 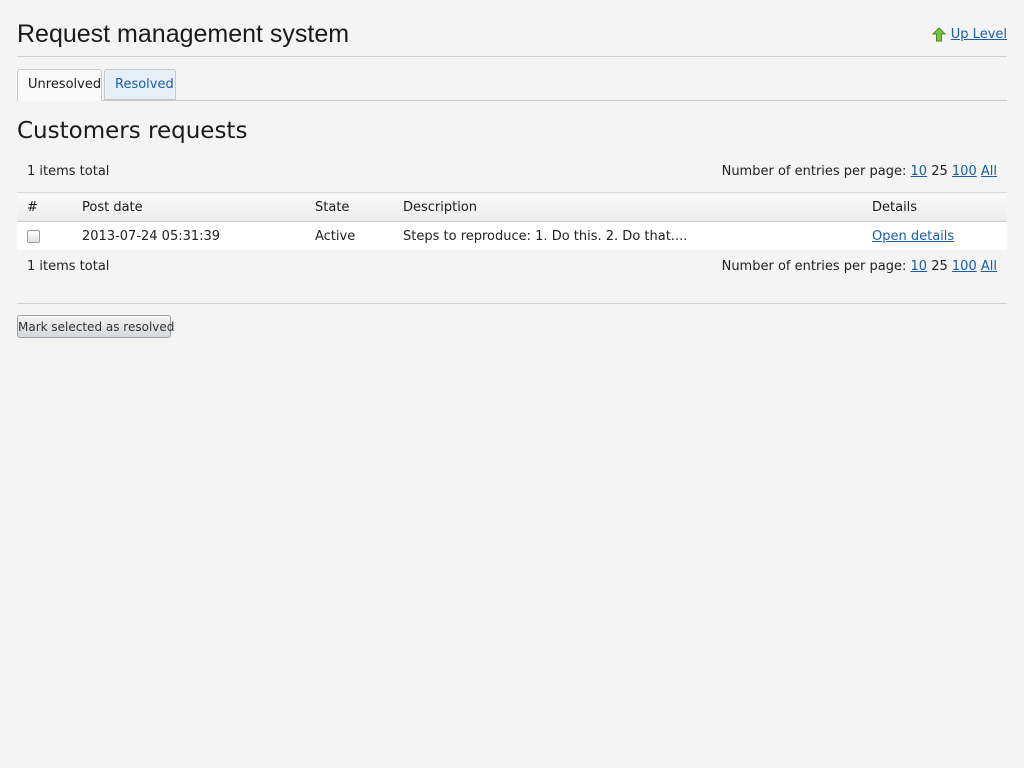 I want to click on state-cell: Active, so click(x=359, y=235).